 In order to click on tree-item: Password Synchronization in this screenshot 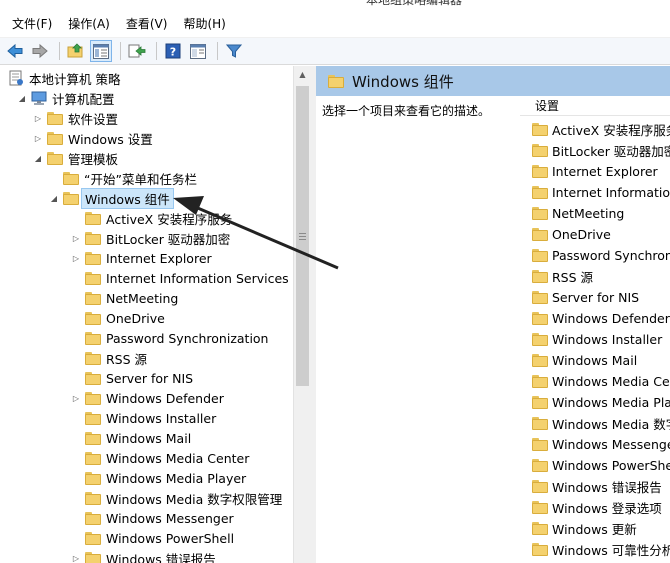, I will do `click(169, 338)`.